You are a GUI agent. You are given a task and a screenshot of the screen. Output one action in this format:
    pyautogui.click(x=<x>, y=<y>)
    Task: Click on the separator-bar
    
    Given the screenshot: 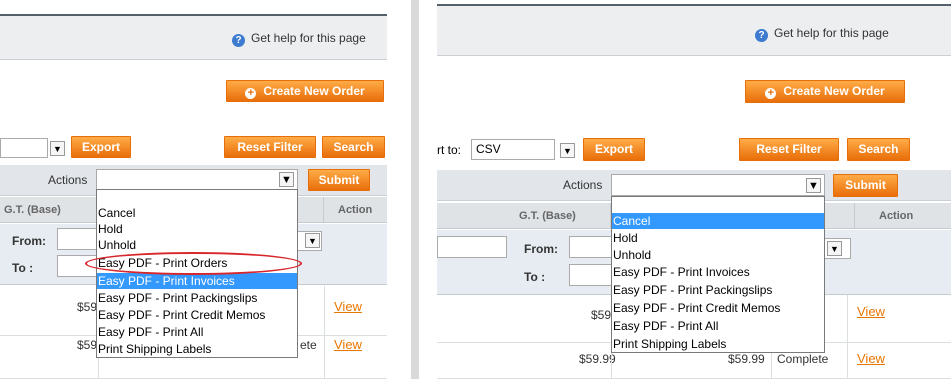 What is the action you would take?
    pyautogui.click(x=415, y=189)
    